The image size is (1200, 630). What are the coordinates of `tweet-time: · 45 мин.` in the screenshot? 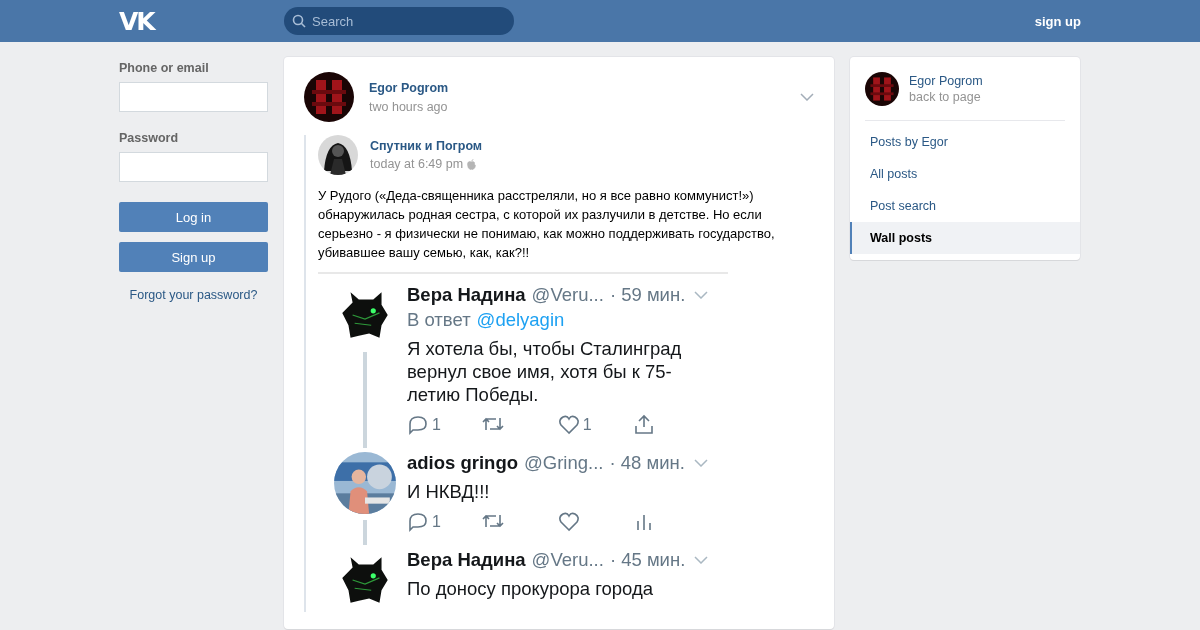 It's located at (647, 560).